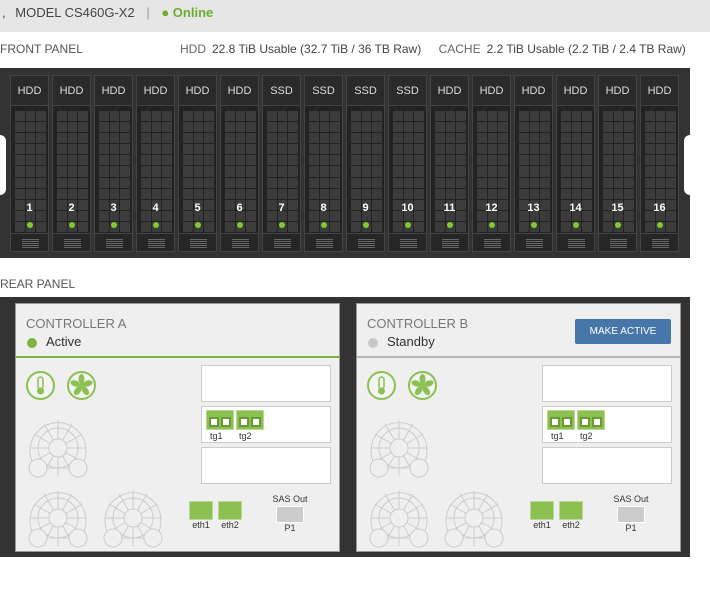 Image resolution: width=710 pixels, height=597 pixels. I want to click on drive-number: 11, so click(449, 208).